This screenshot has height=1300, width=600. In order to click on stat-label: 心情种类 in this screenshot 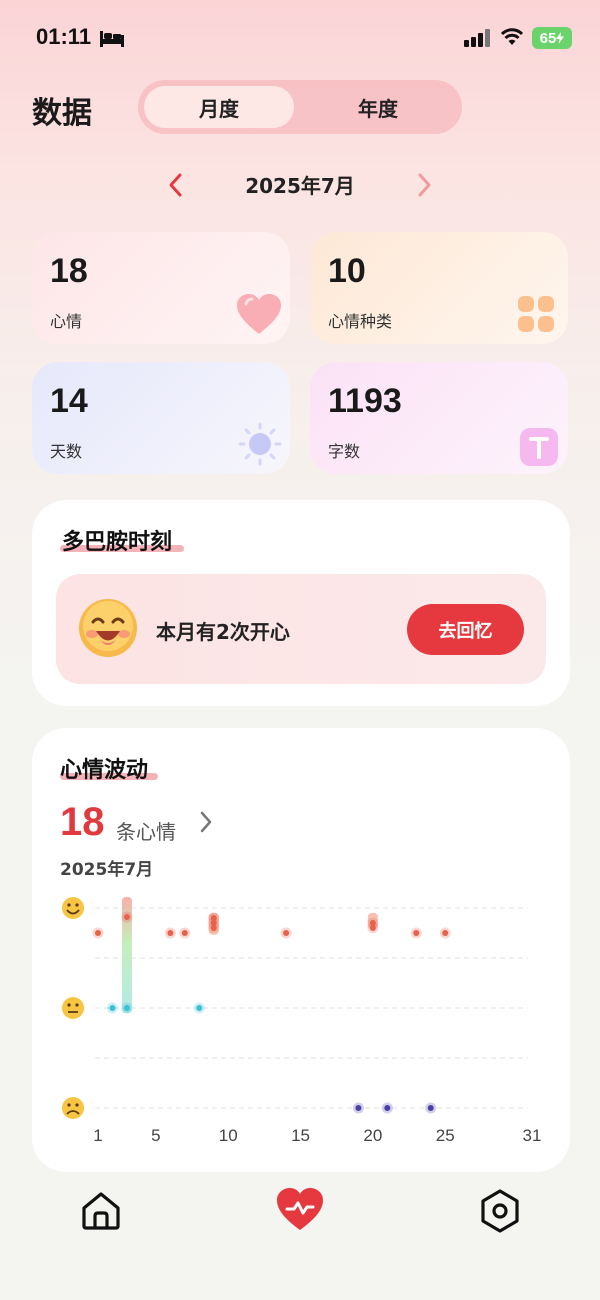, I will do `click(360, 321)`.